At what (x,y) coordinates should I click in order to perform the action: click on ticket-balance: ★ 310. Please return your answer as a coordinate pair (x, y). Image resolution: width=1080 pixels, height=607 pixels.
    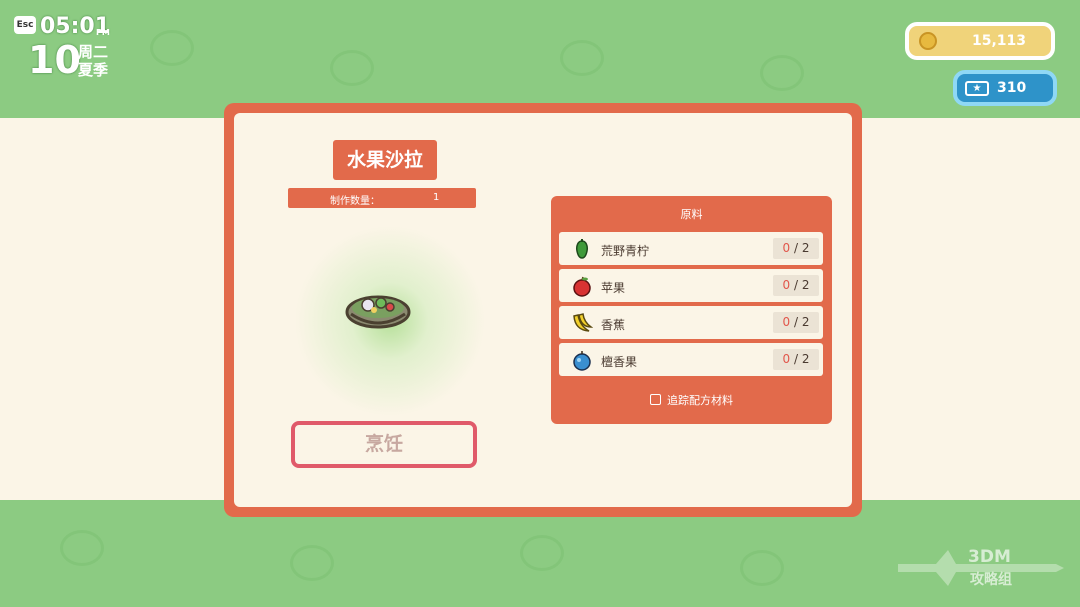
    Looking at the image, I should click on (1005, 88).